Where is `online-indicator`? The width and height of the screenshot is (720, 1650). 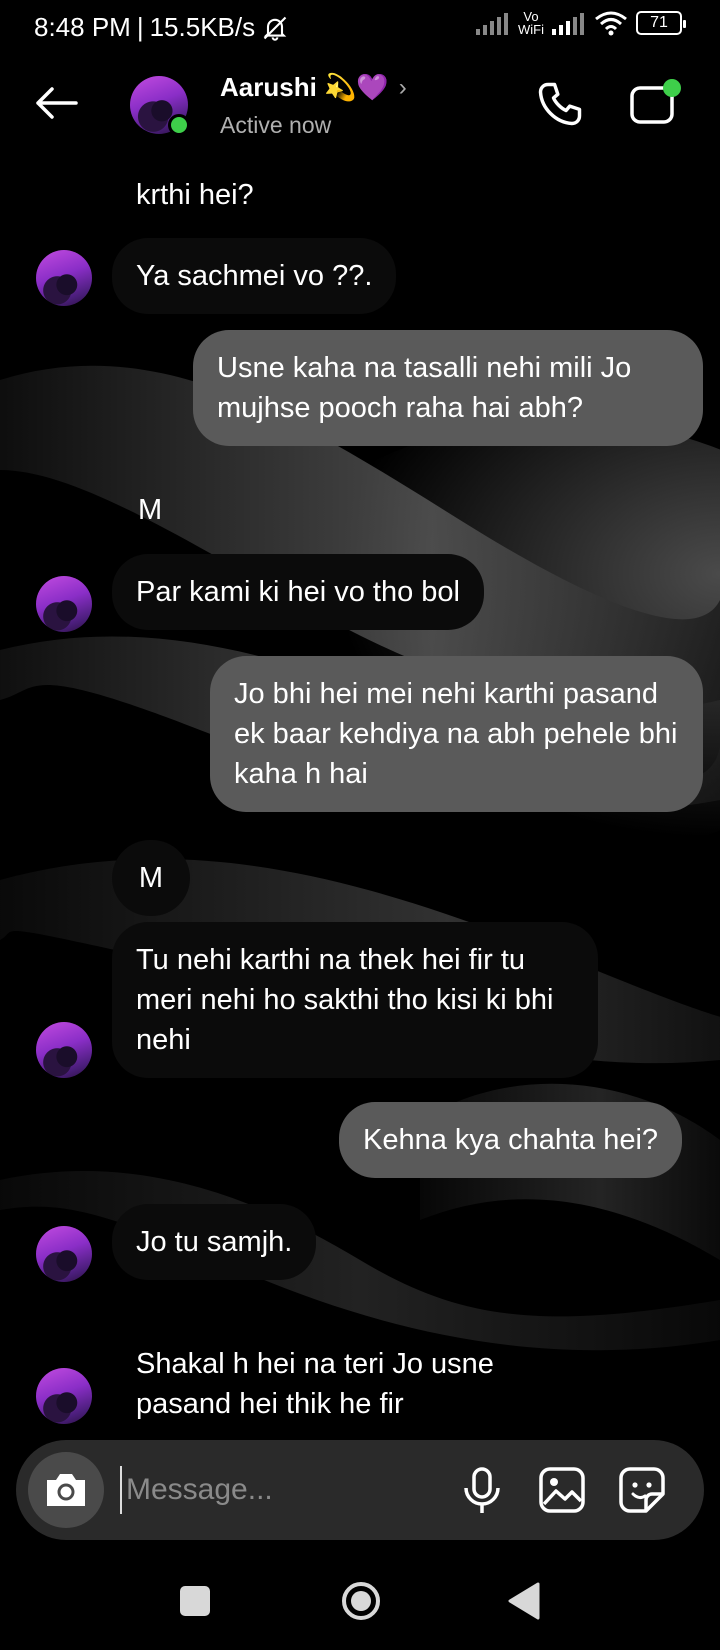 online-indicator is located at coordinates (179, 125).